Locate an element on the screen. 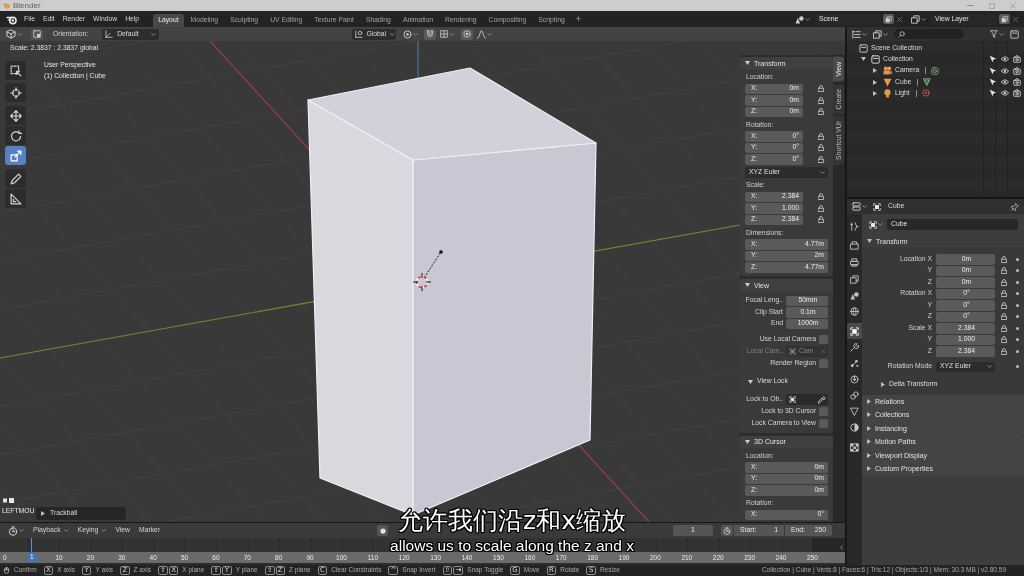 Image resolution: width=1024 pixels, height=576 pixels. search-field is located at coordinates (929, 34).